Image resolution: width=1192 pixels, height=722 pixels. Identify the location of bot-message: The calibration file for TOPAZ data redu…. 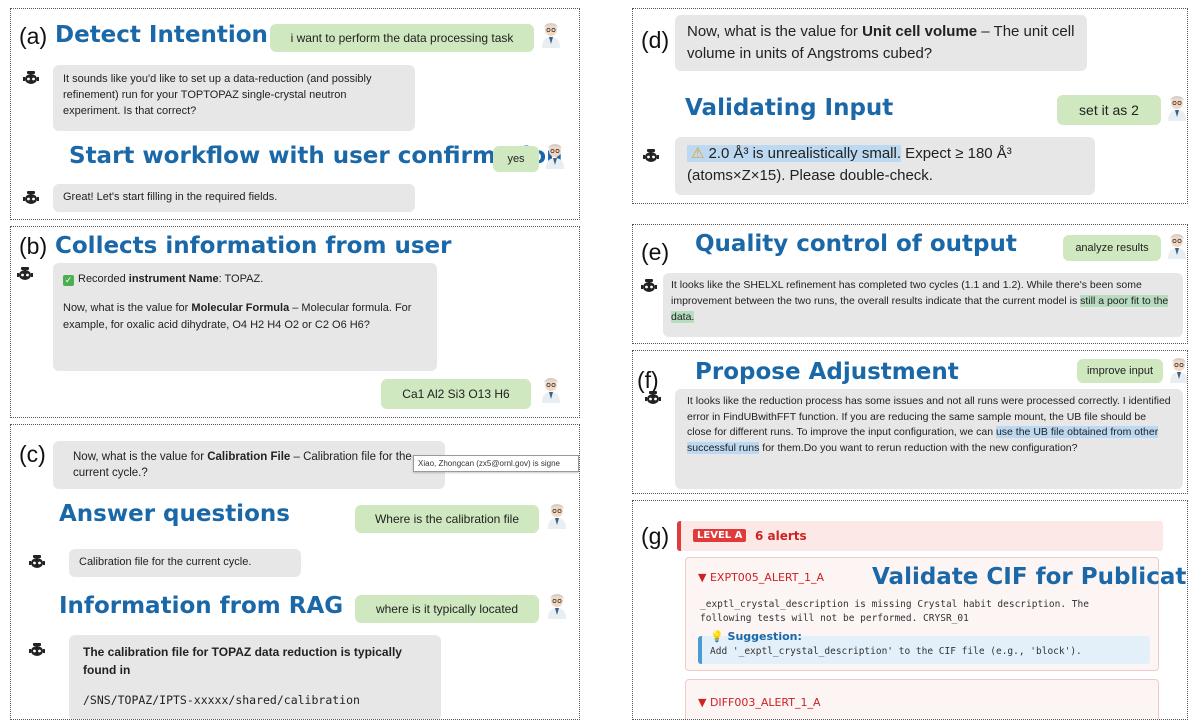
(255, 677).